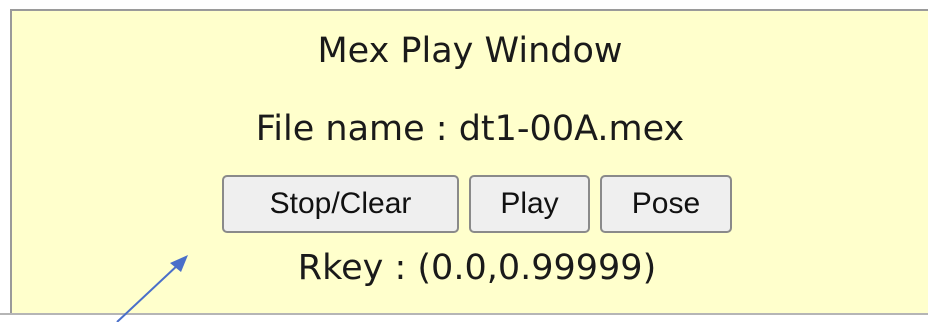 This screenshot has height=322, width=928. I want to click on play-button: Play, so click(529, 204).